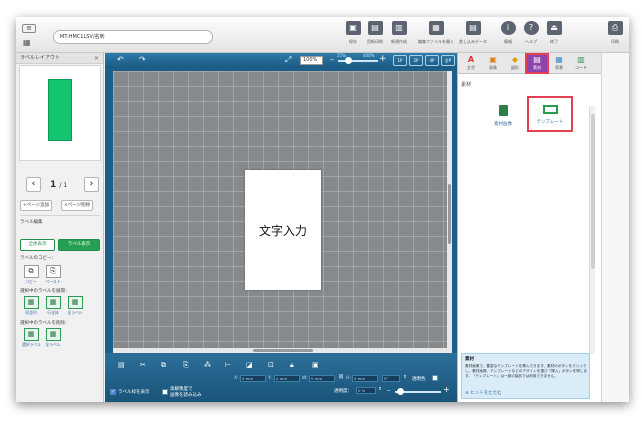 This screenshot has width=642, height=441. Describe the element at coordinates (341, 377) in the screenshot. I see `link-icon: ⛓` at that location.